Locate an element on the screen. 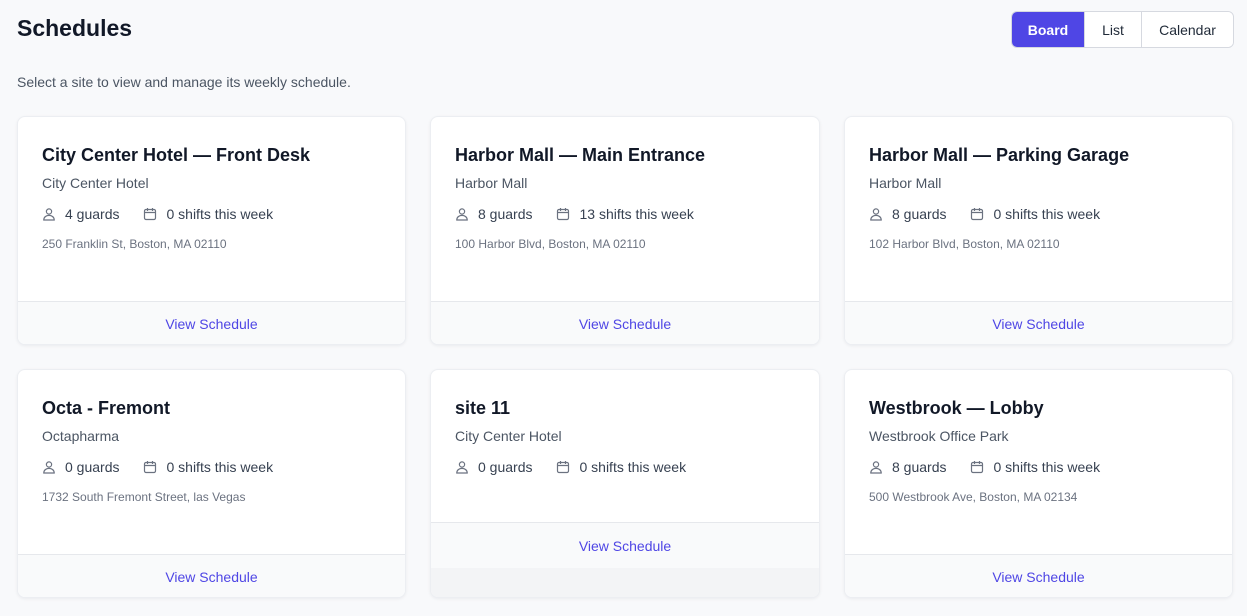  shift-count-label: 13 shifts this week is located at coordinates (636, 214).